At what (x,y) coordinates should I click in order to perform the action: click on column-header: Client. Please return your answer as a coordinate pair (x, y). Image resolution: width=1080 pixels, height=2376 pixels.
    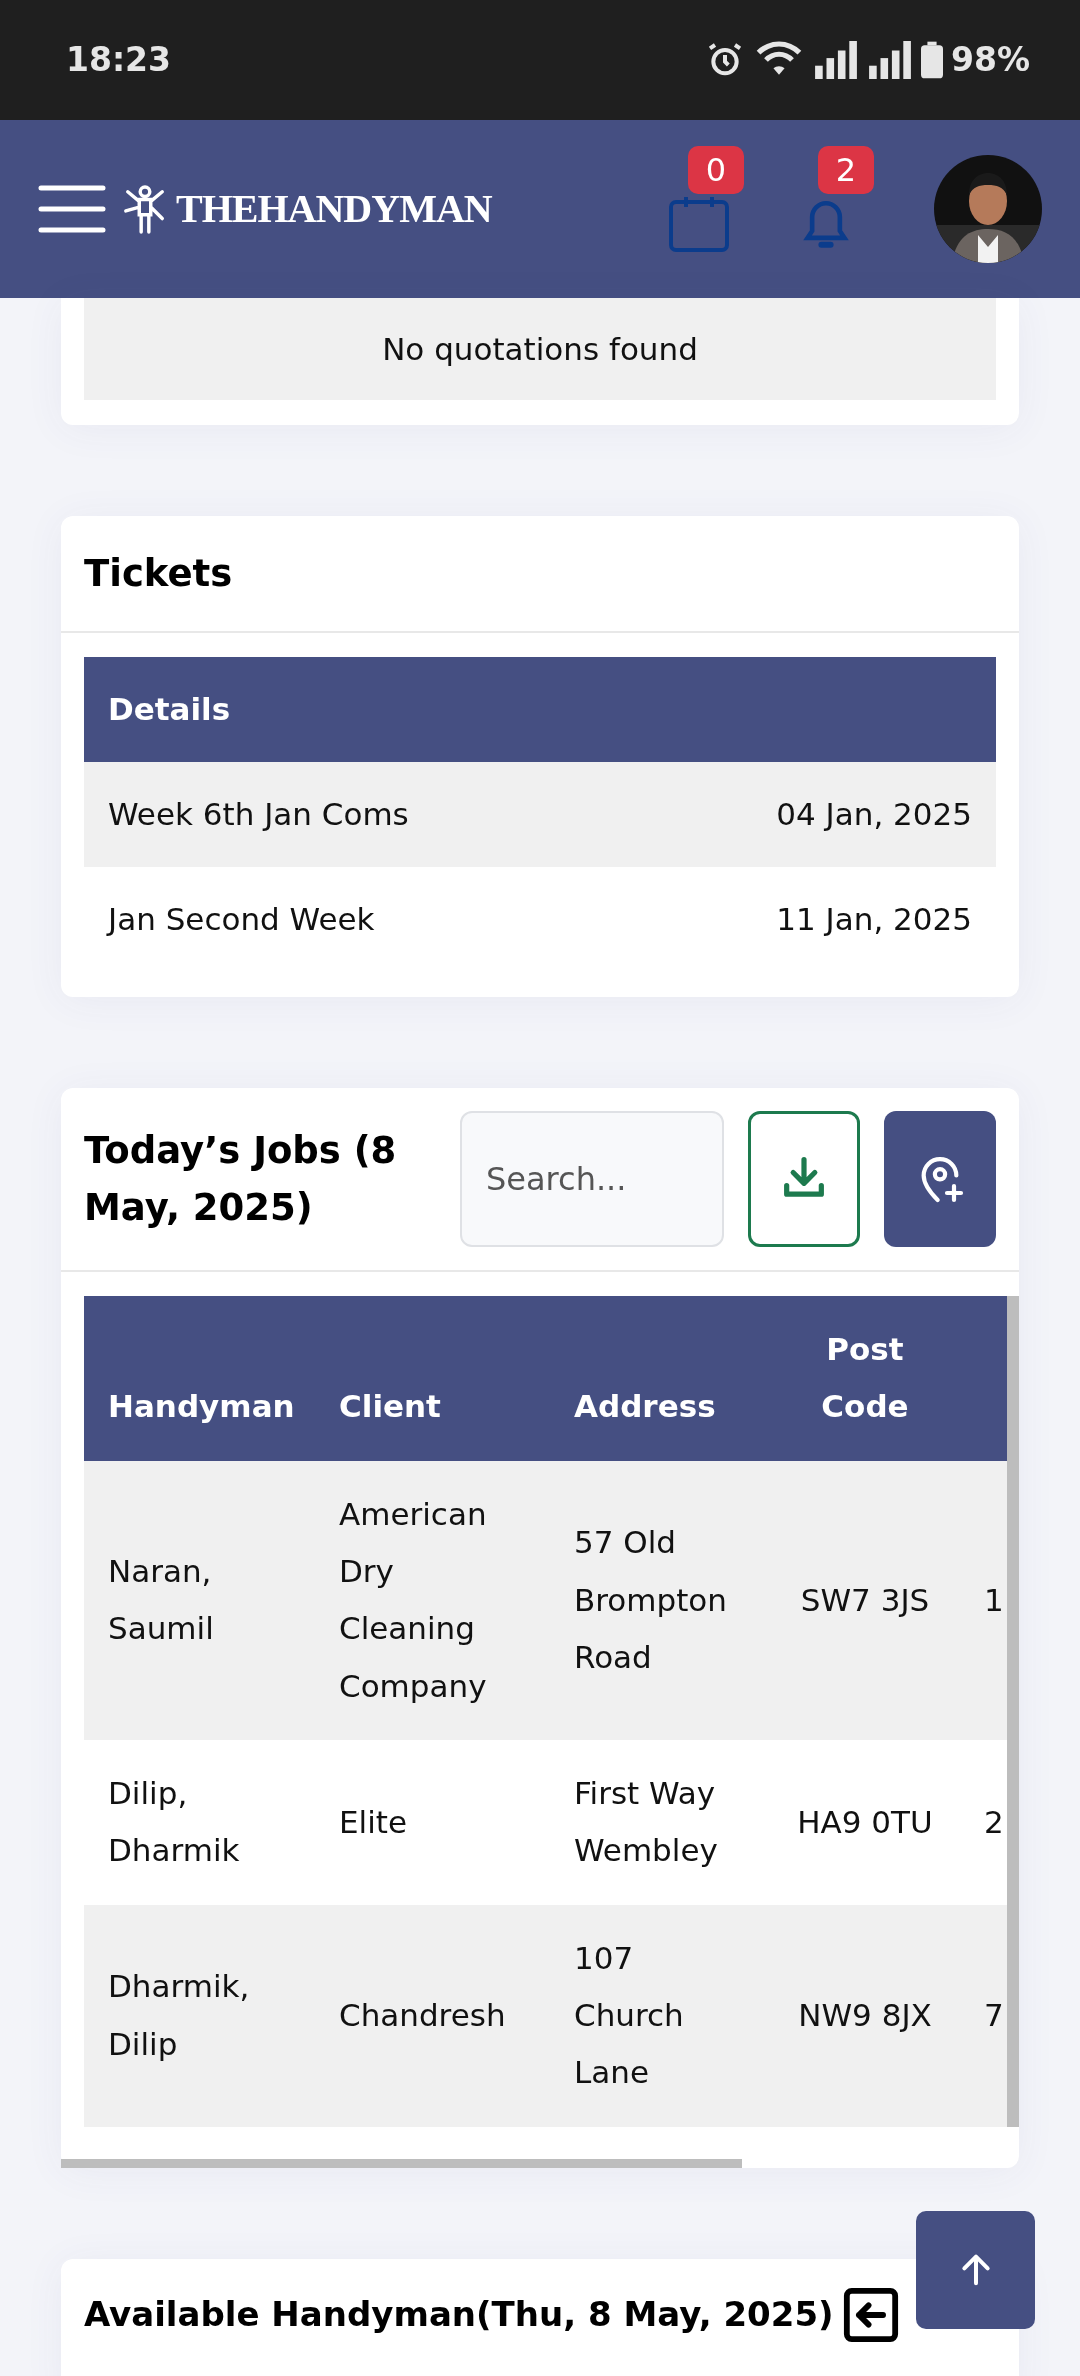
    Looking at the image, I should click on (432, 1378).